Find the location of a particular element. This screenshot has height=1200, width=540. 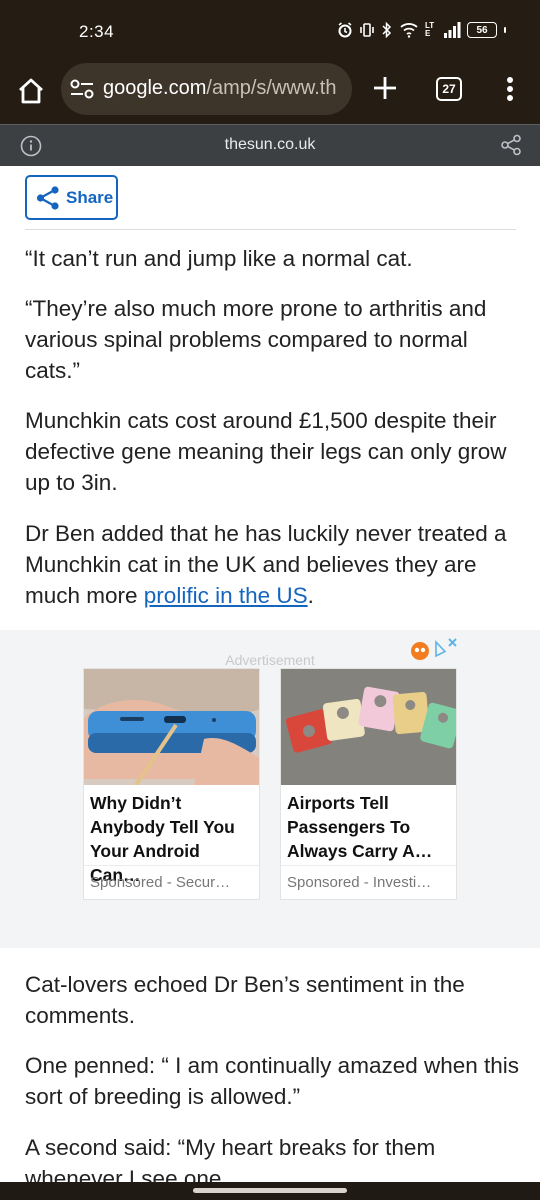

battery-tip is located at coordinates (505, 30).